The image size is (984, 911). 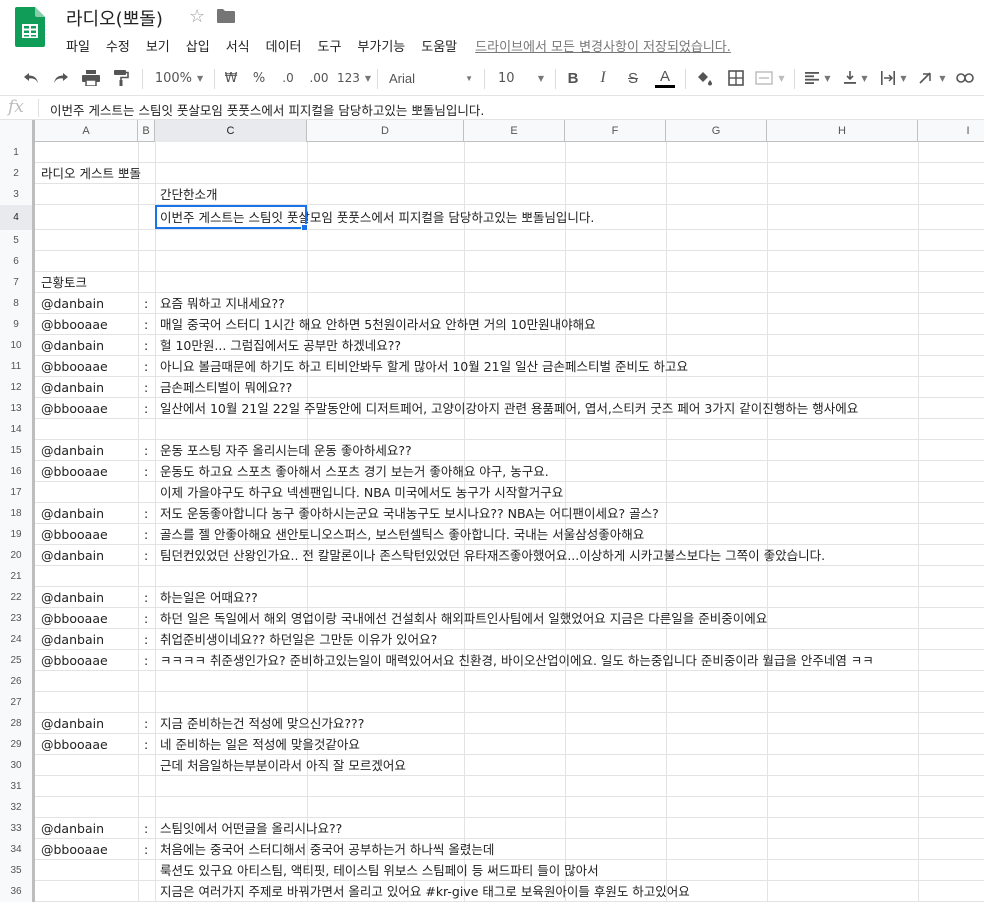 What do you see at coordinates (17, 513) in the screenshot?
I see `row-header: 18` at bounding box center [17, 513].